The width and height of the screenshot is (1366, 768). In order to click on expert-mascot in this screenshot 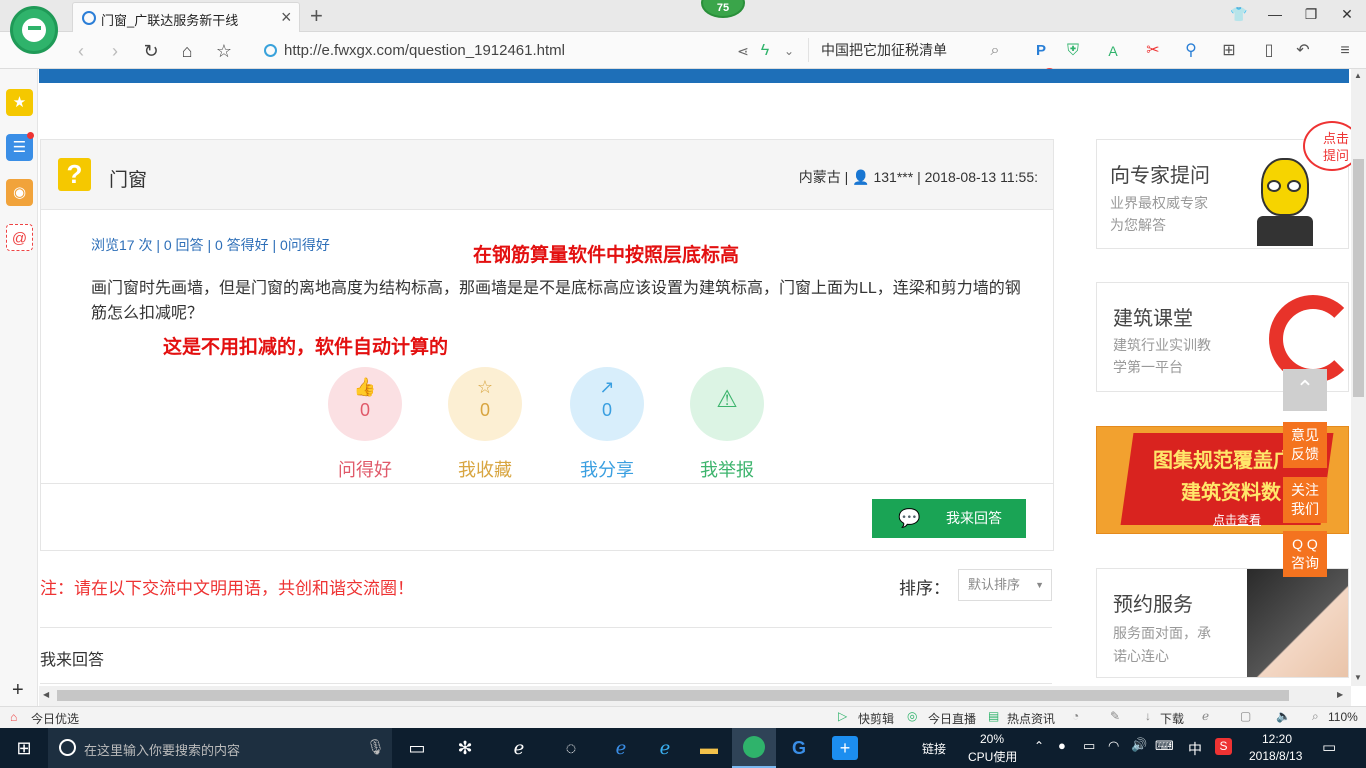, I will do `click(1284, 198)`.